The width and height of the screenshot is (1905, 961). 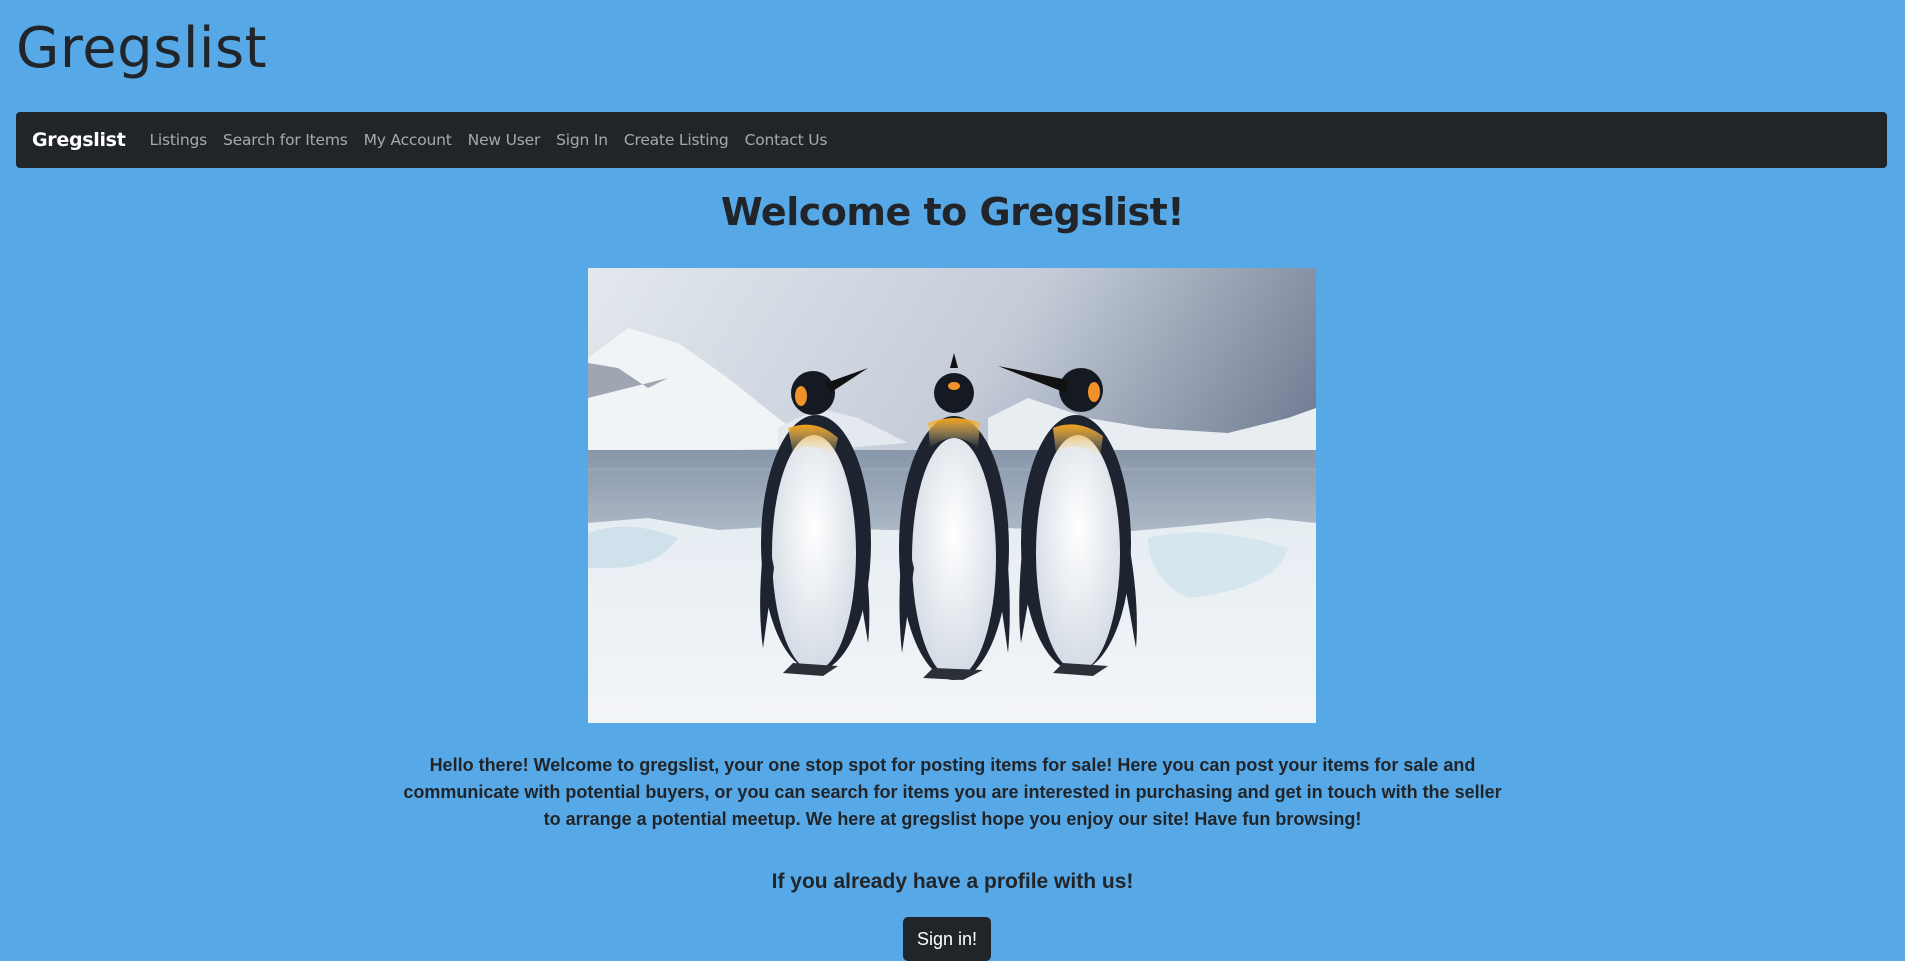 What do you see at coordinates (582, 140) in the screenshot?
I see `nav-link-sign-in: Sign In` at bounding box center [582, 140].